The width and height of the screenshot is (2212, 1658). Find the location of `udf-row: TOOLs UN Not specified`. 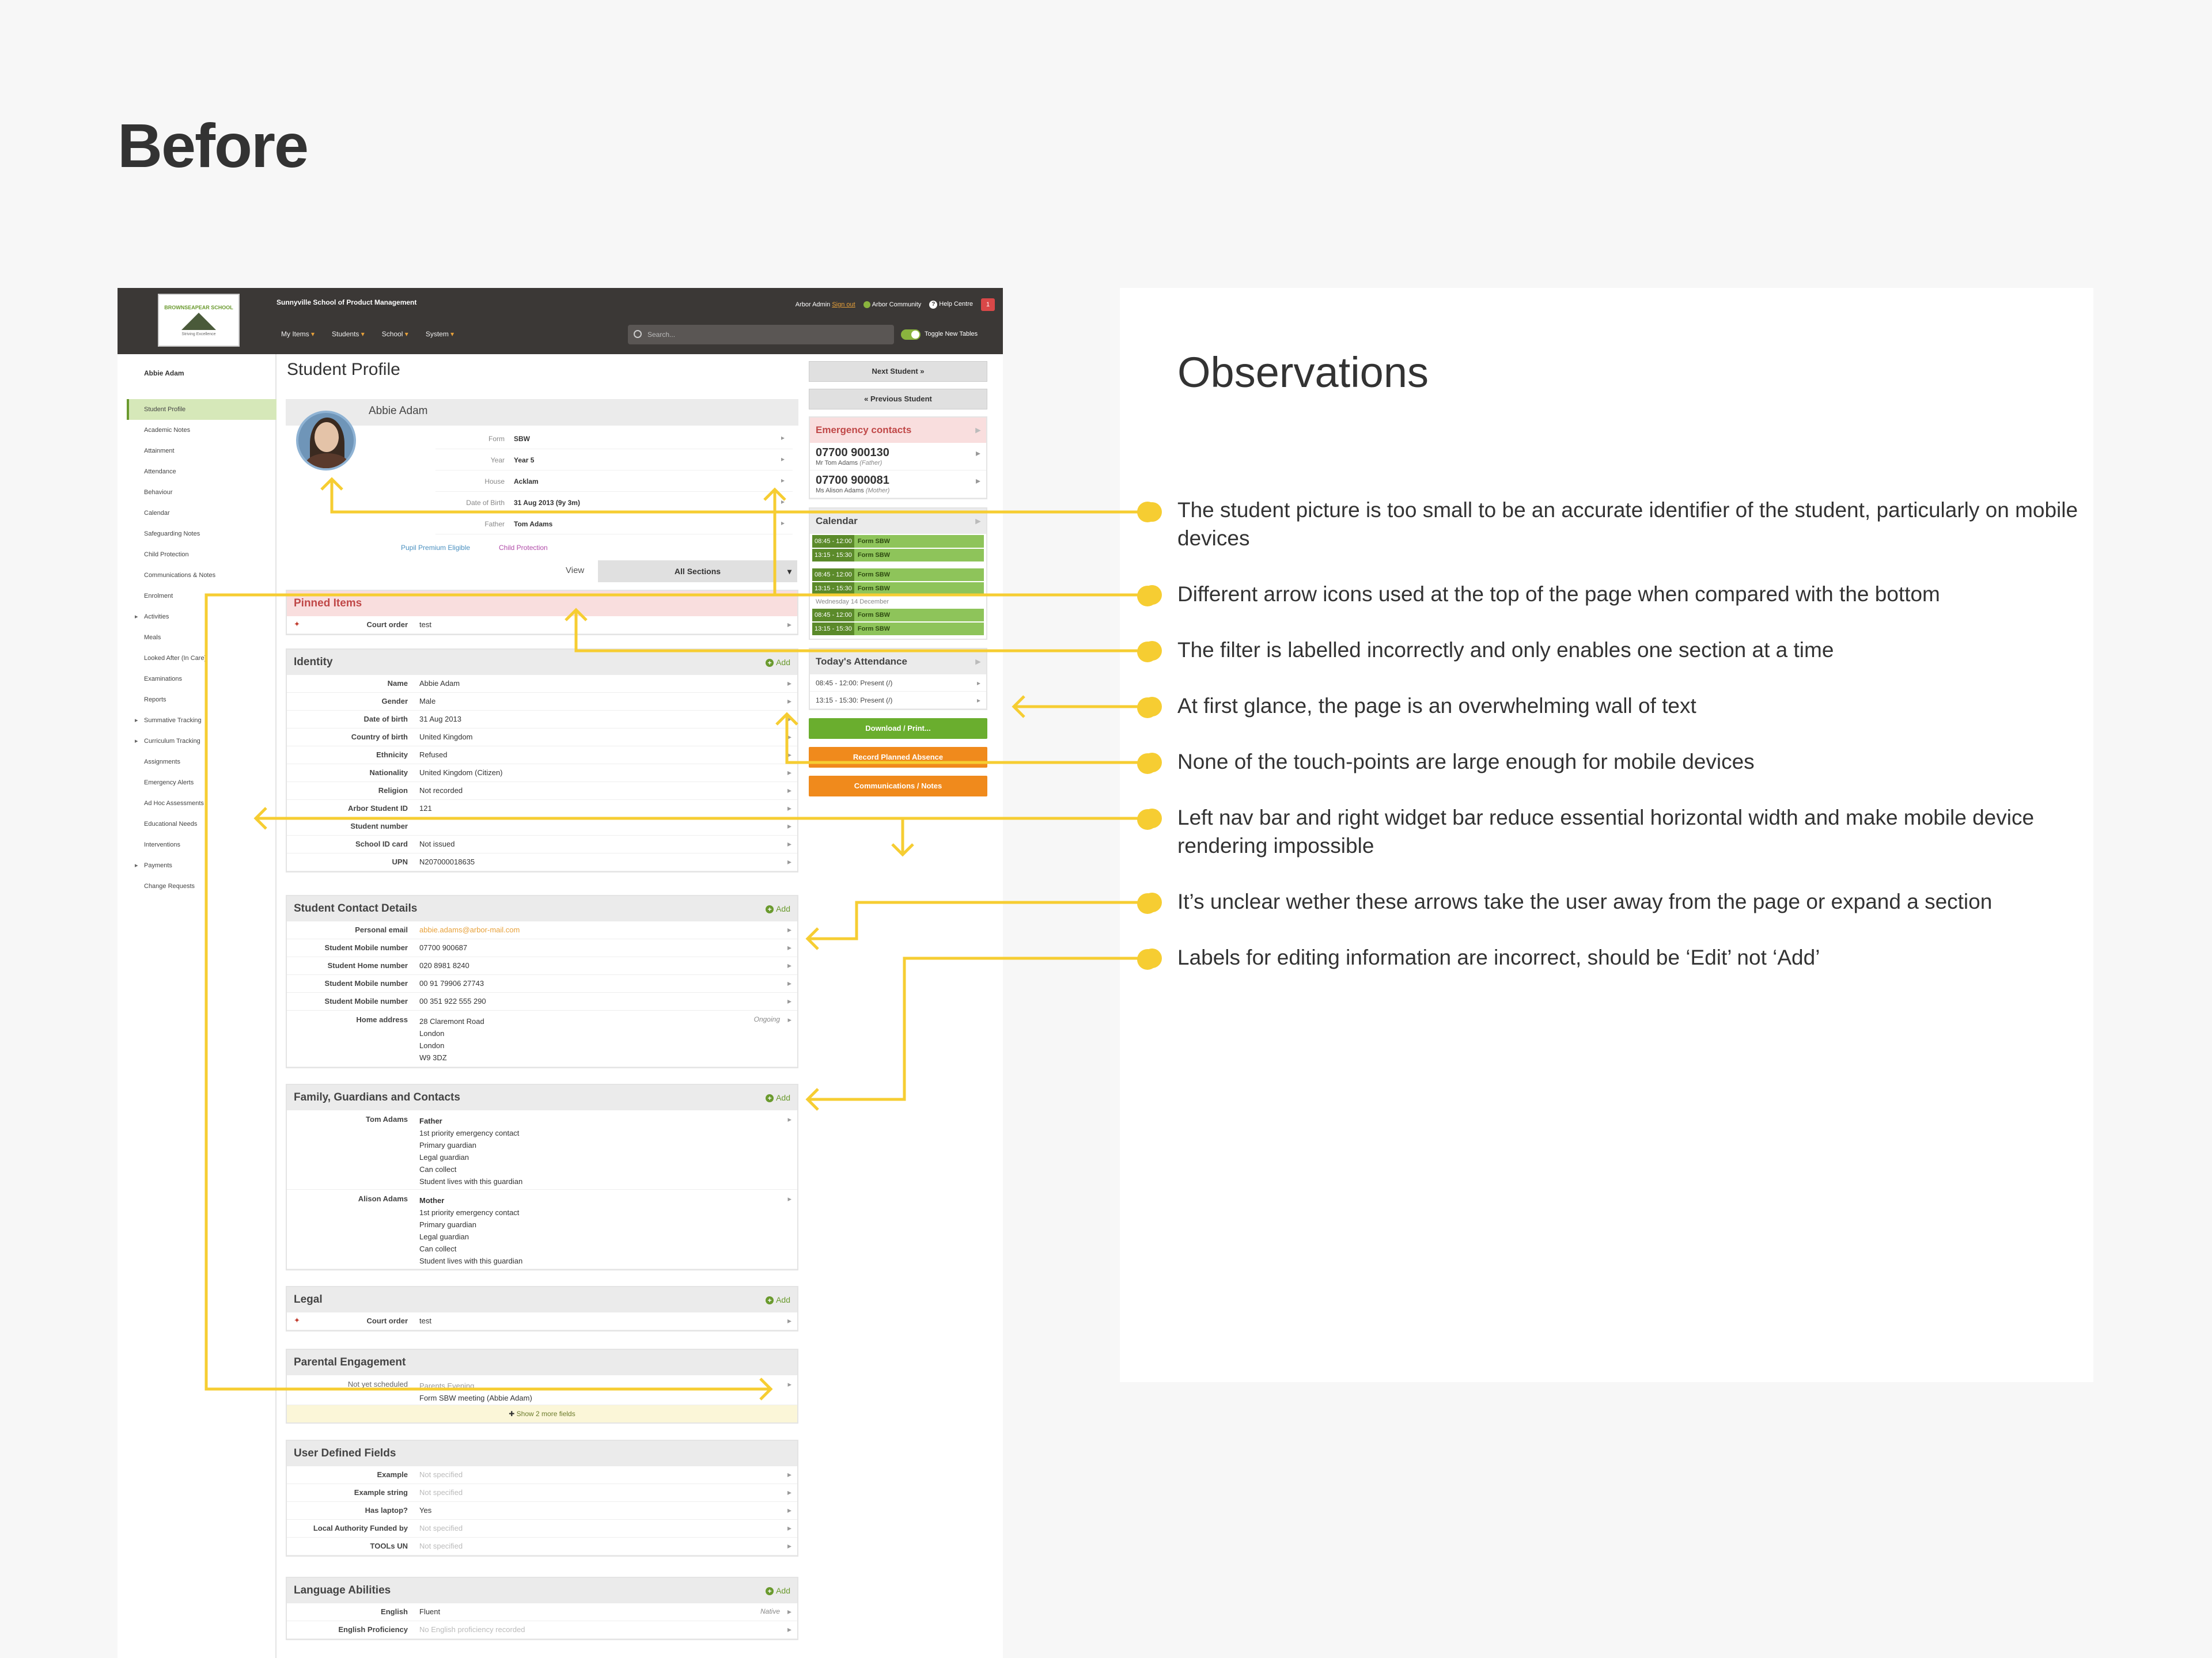

udf-row: TOOLs UN Not specified is located at coordinates (542, 1546).